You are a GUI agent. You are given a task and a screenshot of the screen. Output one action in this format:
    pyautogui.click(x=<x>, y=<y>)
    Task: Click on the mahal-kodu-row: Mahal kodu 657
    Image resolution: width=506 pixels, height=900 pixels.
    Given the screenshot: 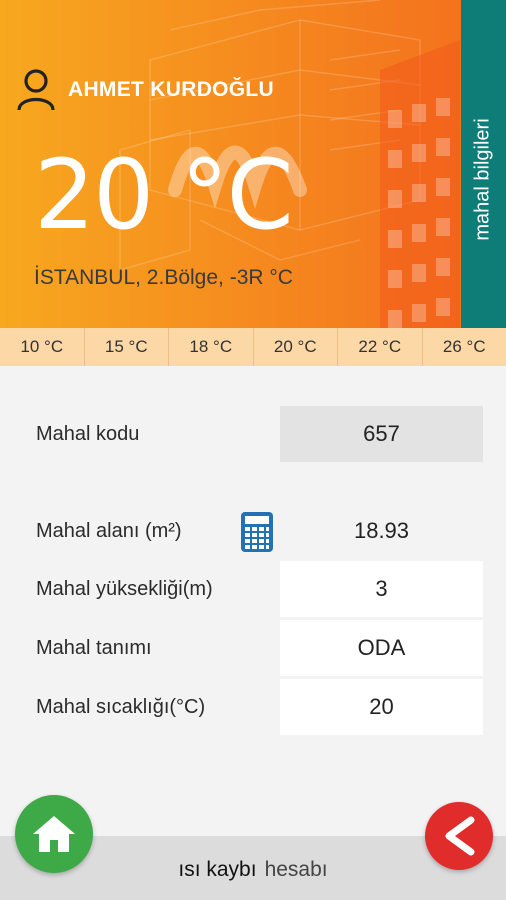 What is the action you would take?
    pyautogui.click(x=253, y=434)
    